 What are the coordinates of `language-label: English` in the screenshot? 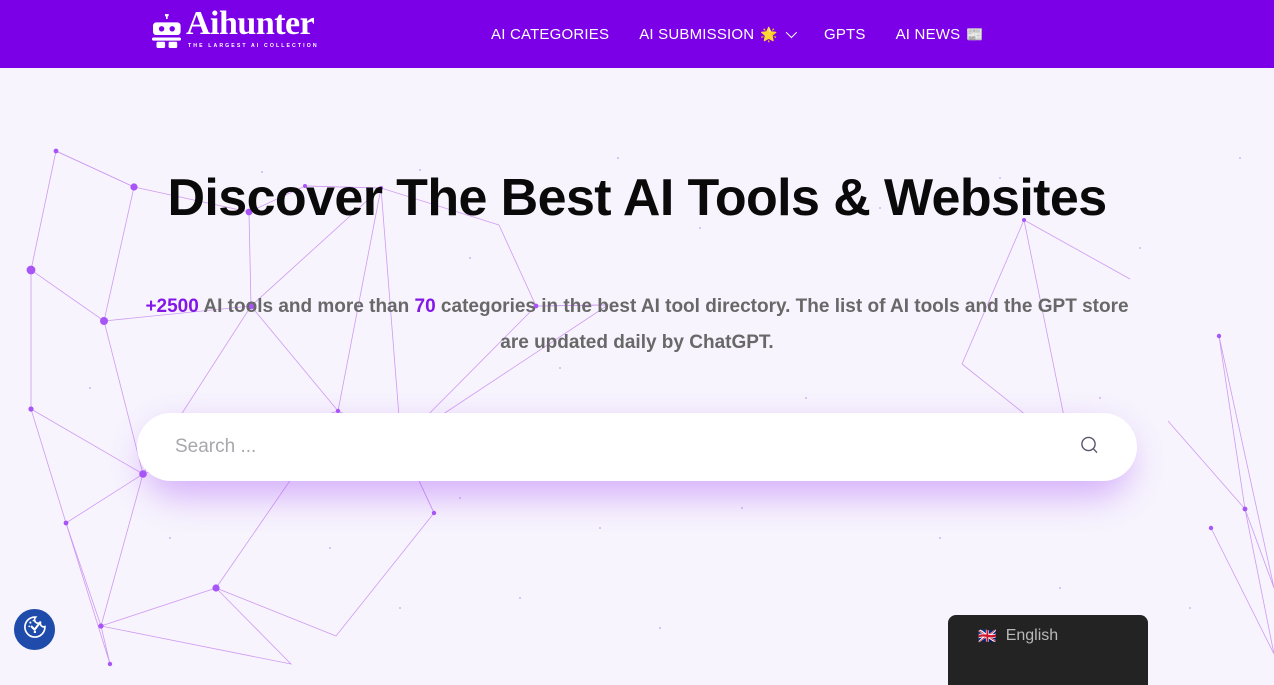 It's located at (1032, 635).